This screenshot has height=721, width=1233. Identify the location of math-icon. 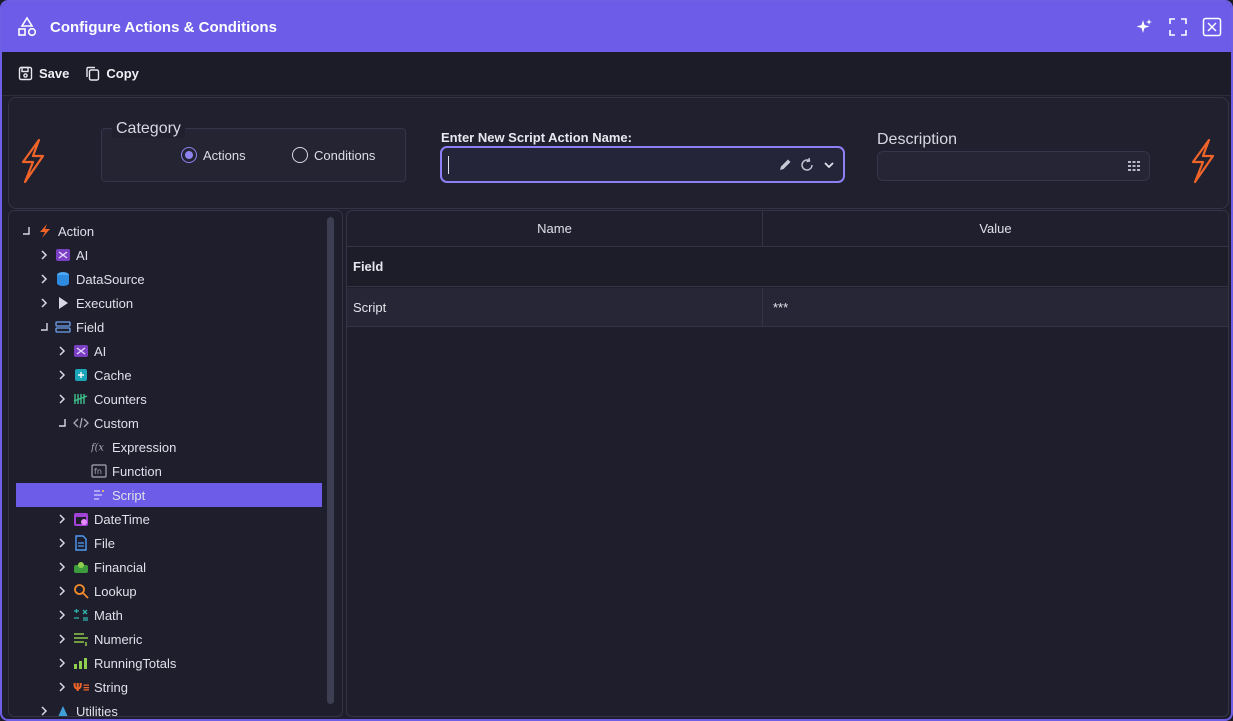
(81, 615).